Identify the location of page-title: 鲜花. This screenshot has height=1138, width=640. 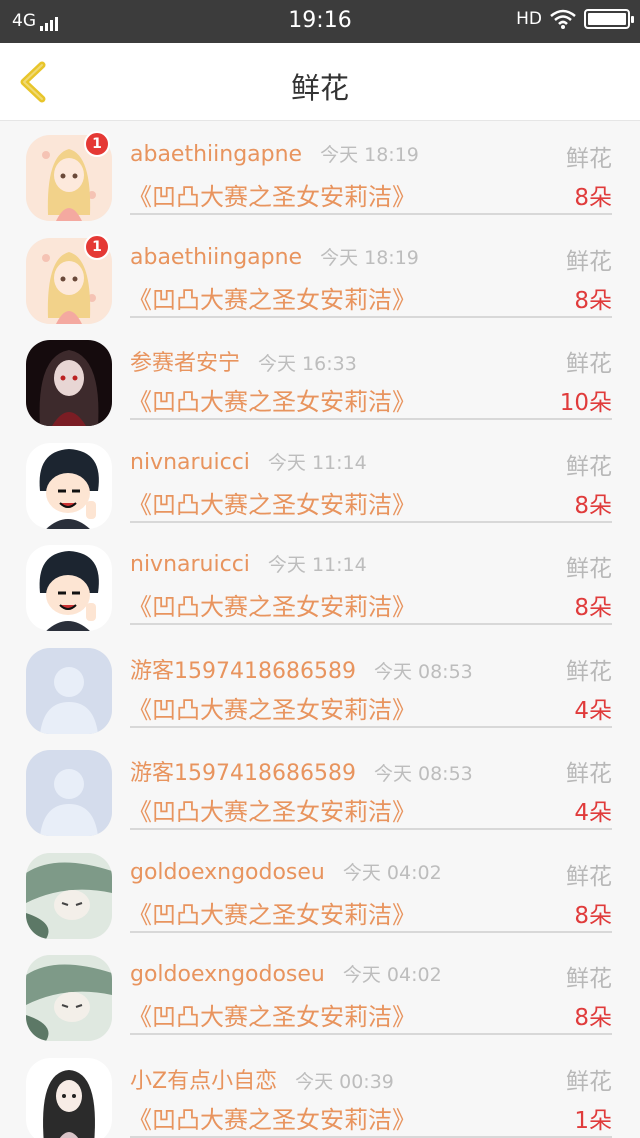
(319, 88).